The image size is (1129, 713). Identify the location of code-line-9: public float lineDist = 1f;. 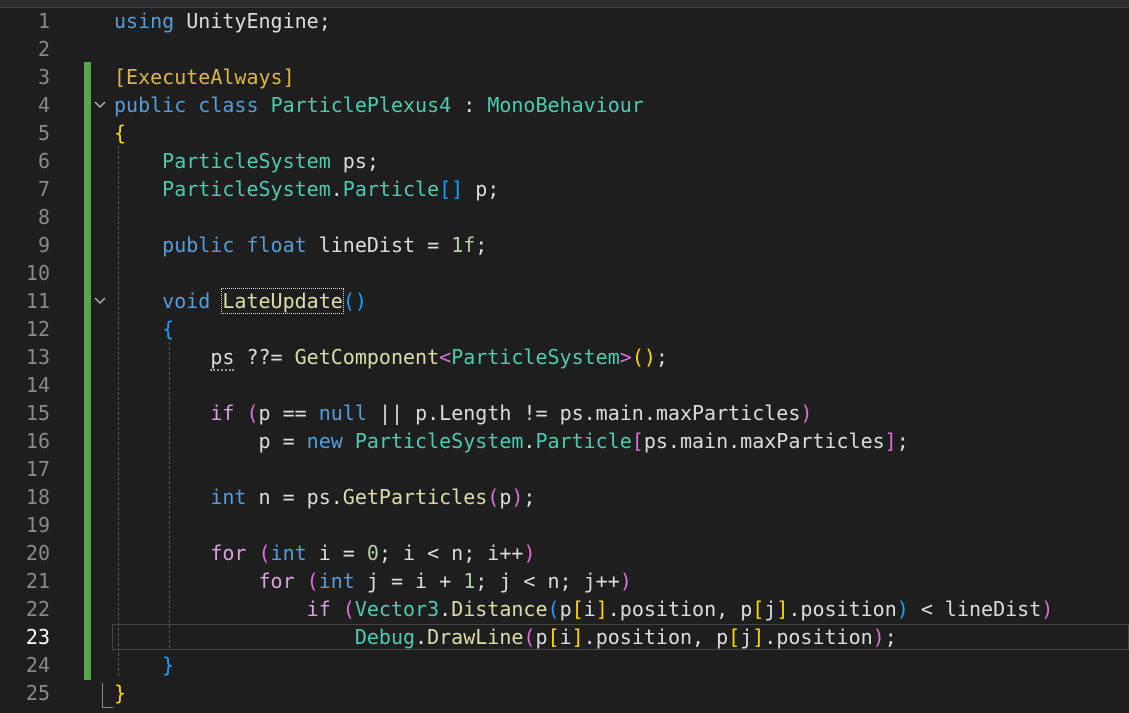
(300, 245).